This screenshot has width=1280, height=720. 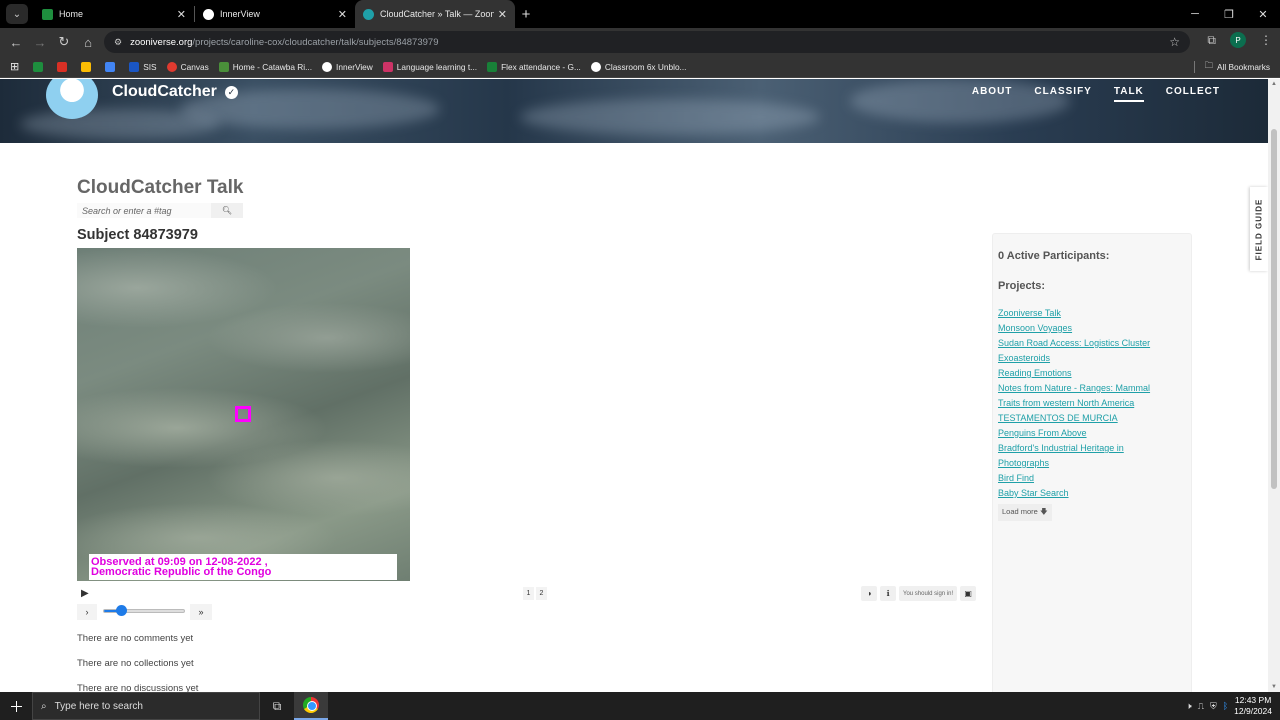 What do you see at coordinates (64, 42) in the screenshot?
I see `reload-icon: ↻` at bounding box center [64, 42].